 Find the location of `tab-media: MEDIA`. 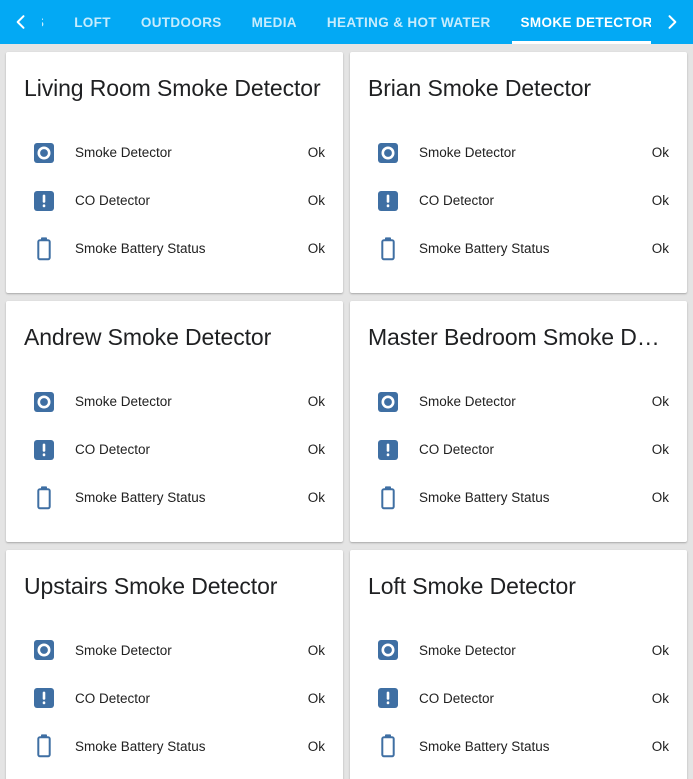

tab-media: MEDIA is located at coordinates (274, 22).